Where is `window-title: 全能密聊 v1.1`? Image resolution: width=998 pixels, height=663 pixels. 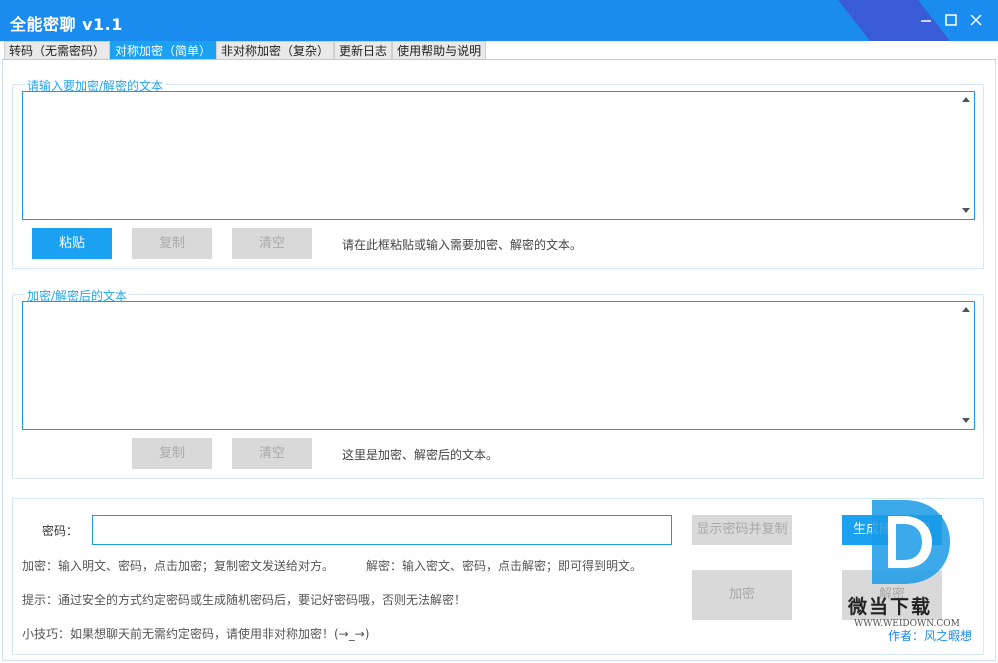
window-title: 全能密聊 v1.1 is located at coordinates (66, 24).